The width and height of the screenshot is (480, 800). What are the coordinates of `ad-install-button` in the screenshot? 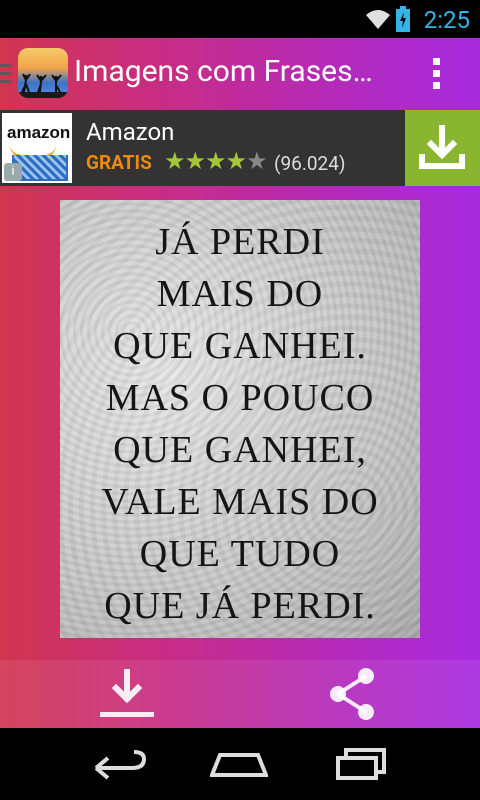 It's located at (442, 148).